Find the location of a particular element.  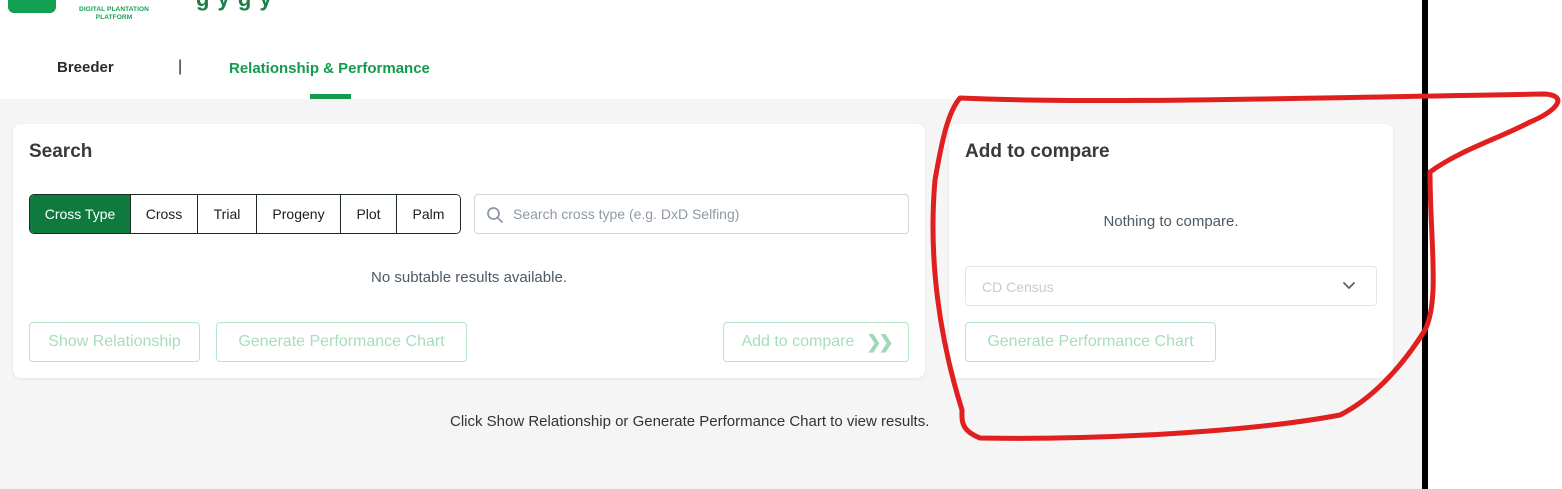

show-relationship-button: Show Relationship is located at coordinates (114, 342).